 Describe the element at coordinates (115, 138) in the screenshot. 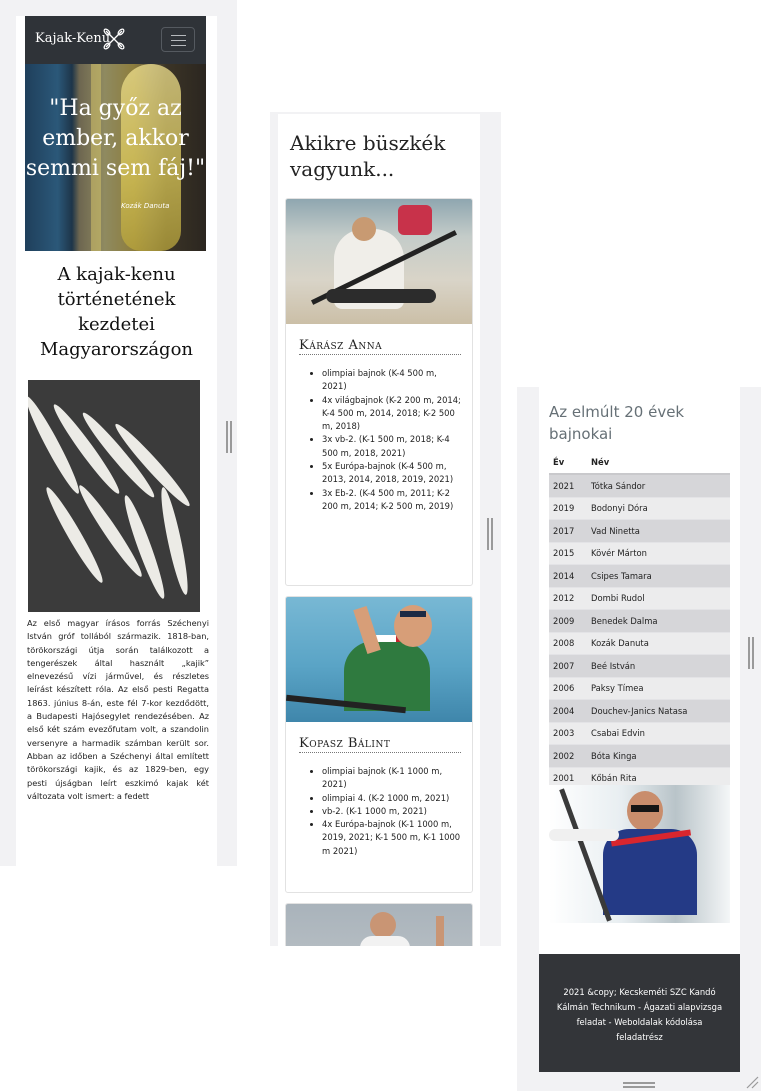

I see `hero-quote: "Ha győz az ember, akkor semmi sem fáj!"` at that location.